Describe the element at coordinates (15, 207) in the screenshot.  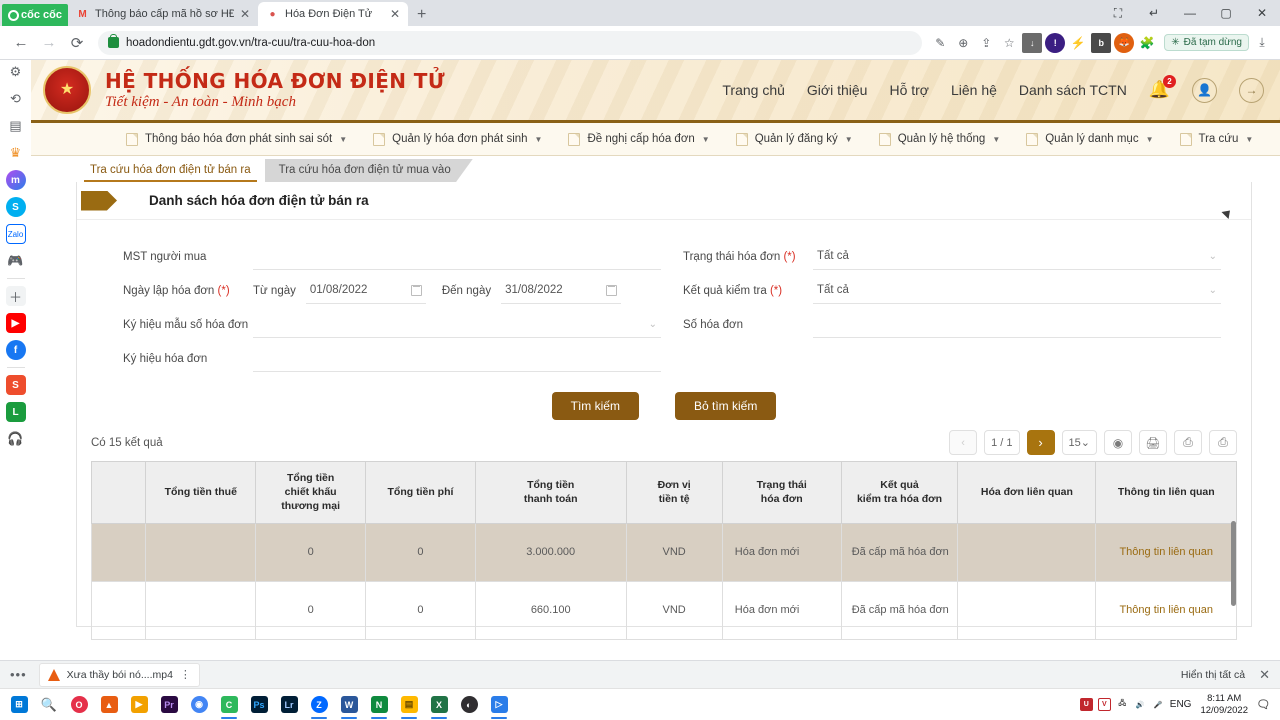
I see `skype-icon: S` at that location.